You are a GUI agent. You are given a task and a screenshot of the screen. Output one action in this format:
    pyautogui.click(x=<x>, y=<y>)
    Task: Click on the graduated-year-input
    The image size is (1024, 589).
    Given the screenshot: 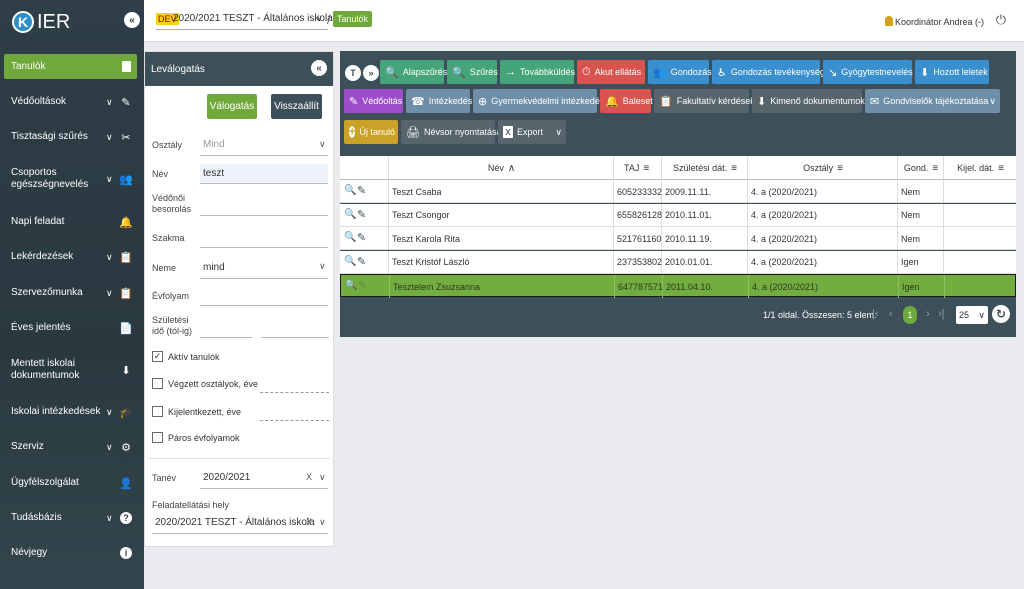 What is the action you would take?
    pyautogui.click(x=294, y=392)
    